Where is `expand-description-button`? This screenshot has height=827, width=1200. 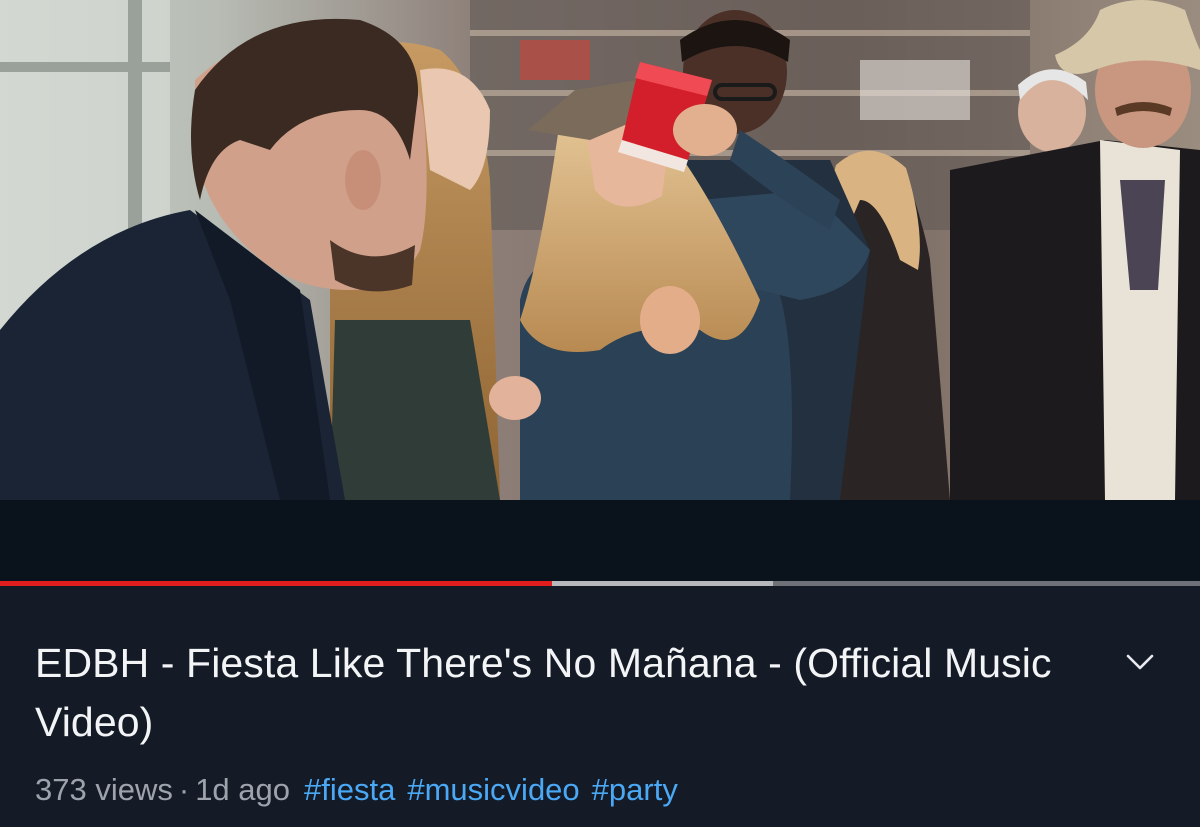 expand-description-button is located at coordinates (1140, 662).